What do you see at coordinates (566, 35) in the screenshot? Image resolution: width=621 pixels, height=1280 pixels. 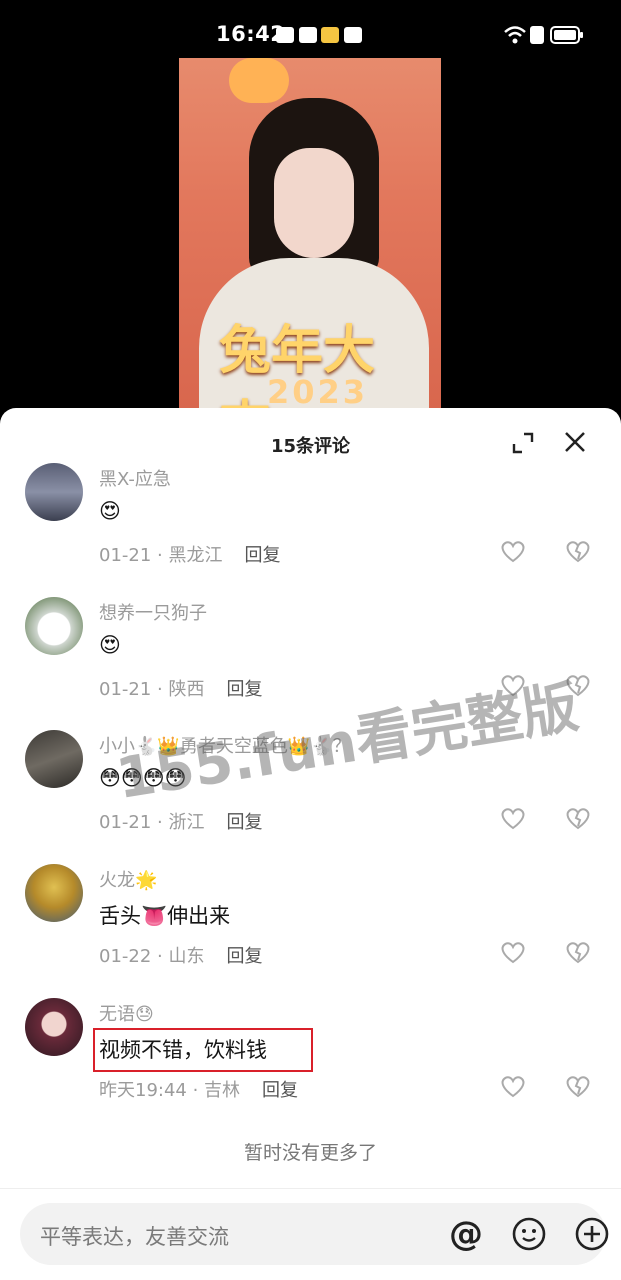 I see `battery-icon` at bounding box center [566, 35].